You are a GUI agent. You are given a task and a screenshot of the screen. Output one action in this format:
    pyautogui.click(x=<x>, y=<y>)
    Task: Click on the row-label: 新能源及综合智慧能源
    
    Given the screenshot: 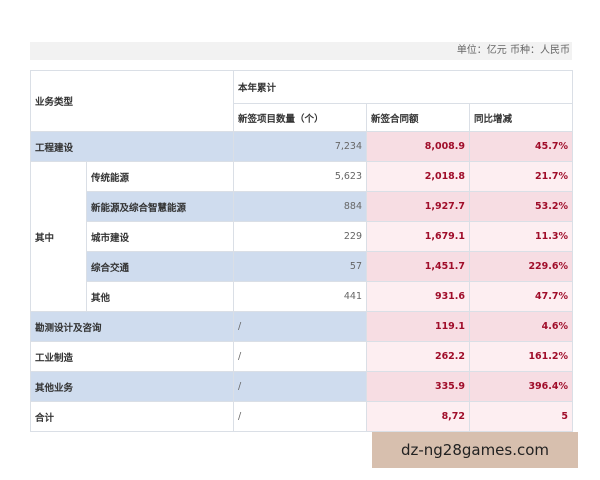 What is the action you would take?
    pyautogui.click(x=160, y=206)
    